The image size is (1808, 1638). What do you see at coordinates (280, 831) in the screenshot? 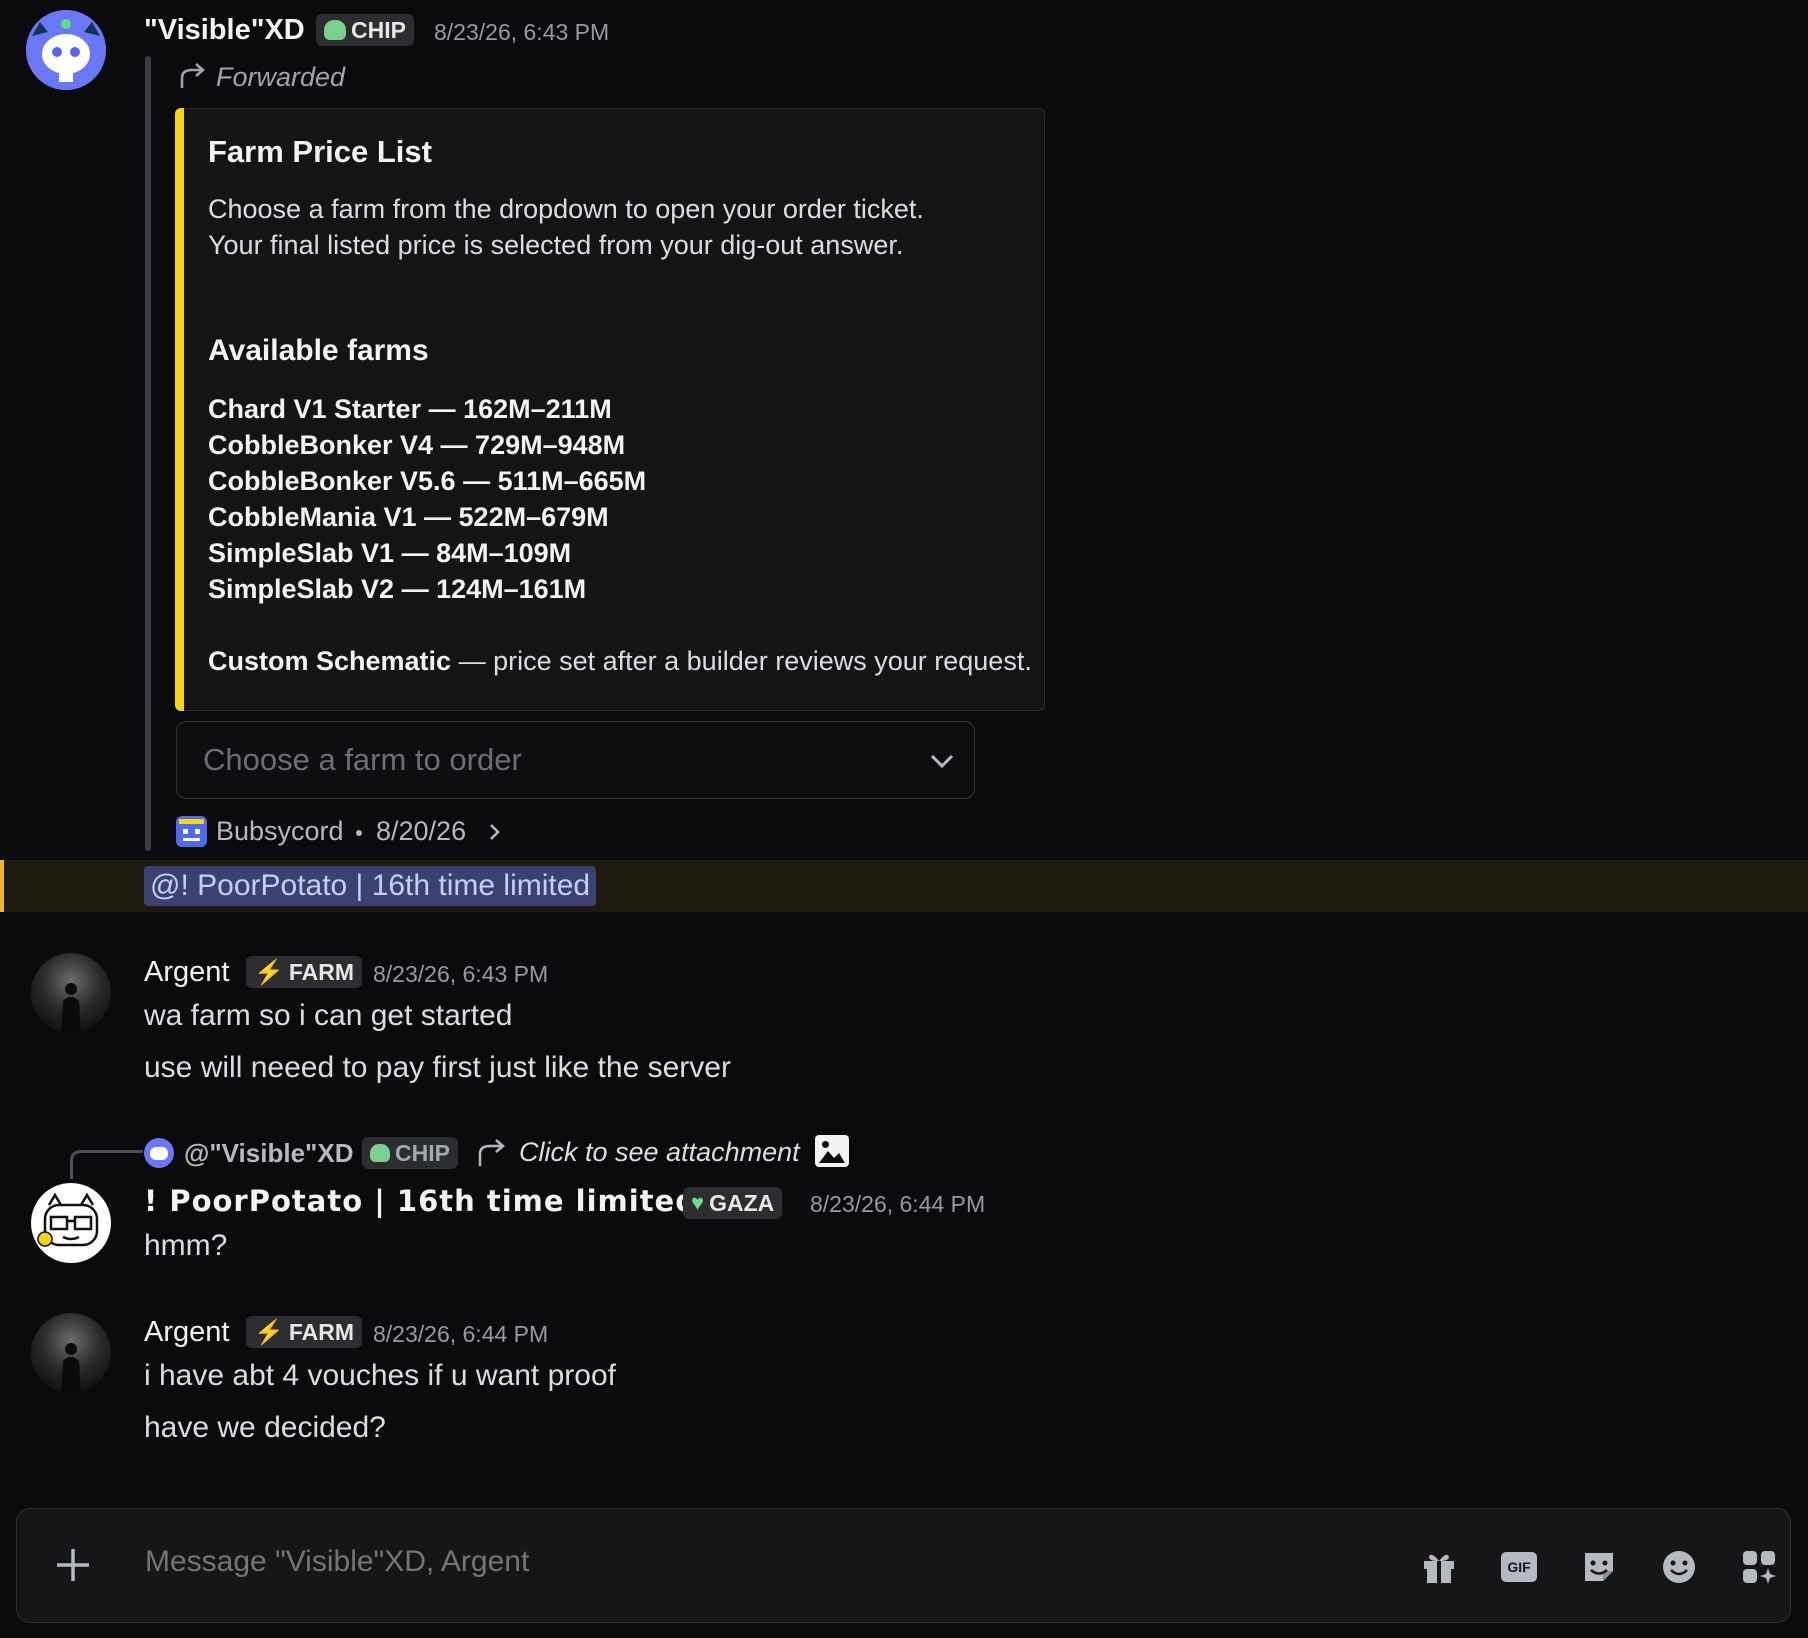
I see `source-server-name: Bubsycord` at bounding box center [280, 831].